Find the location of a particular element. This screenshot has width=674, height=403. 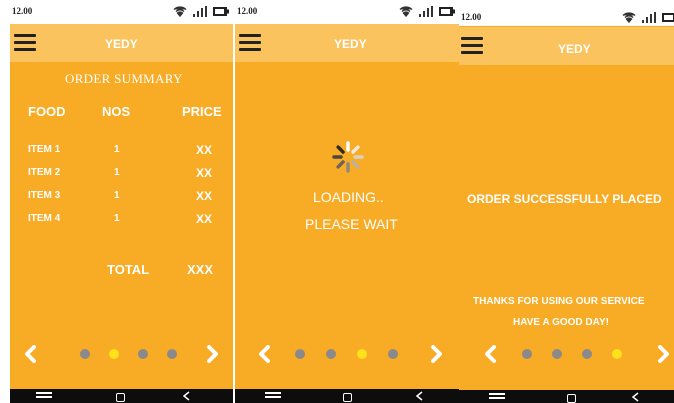

total-value: XXX is located at coordinates (200, 269).